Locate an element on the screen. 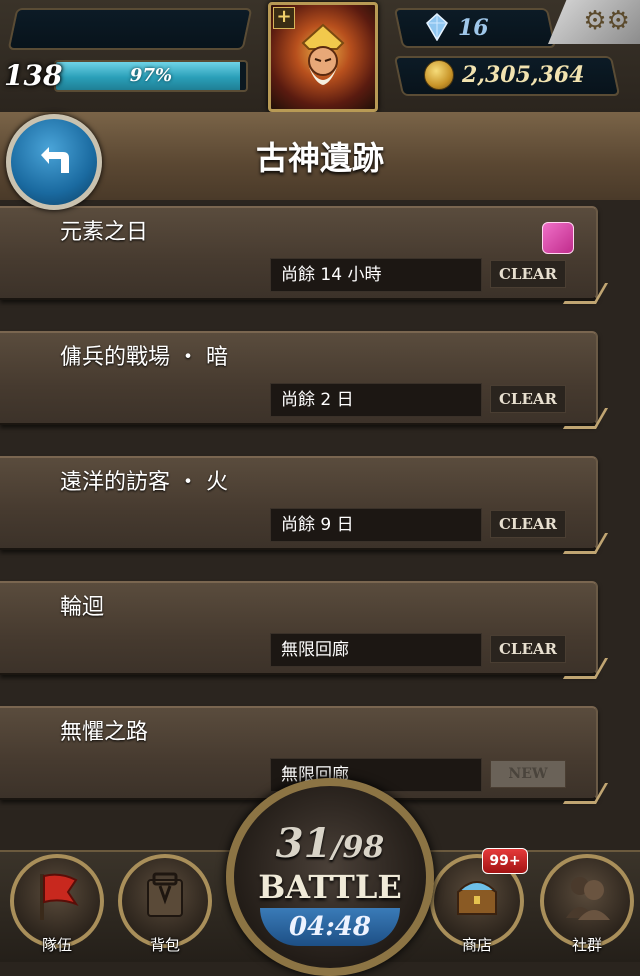  exp-percent: 97% is located at coordinates (151, 75).